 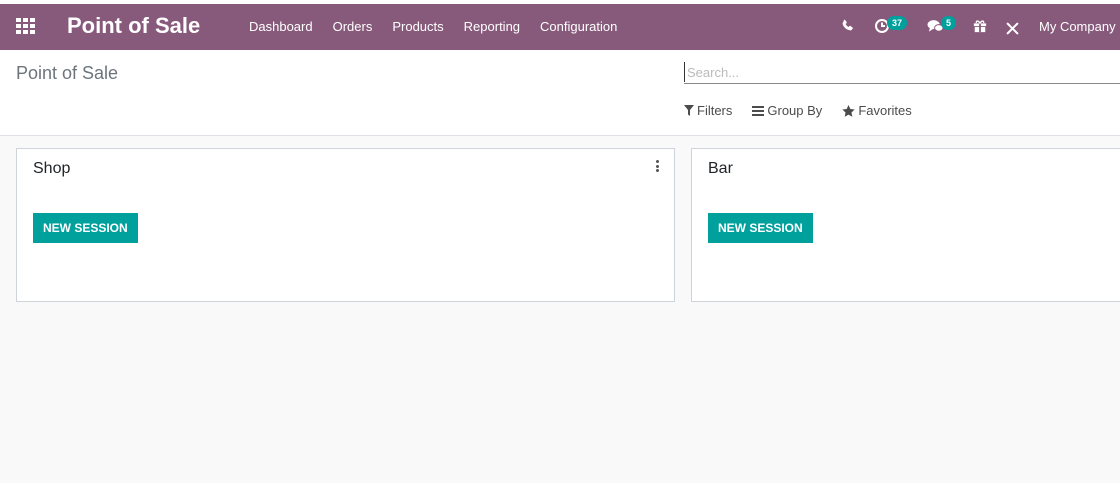 What do you see at coordinates (758, 110) in the screenshot?
I see `list-icon` at bounding box center [758, 110].